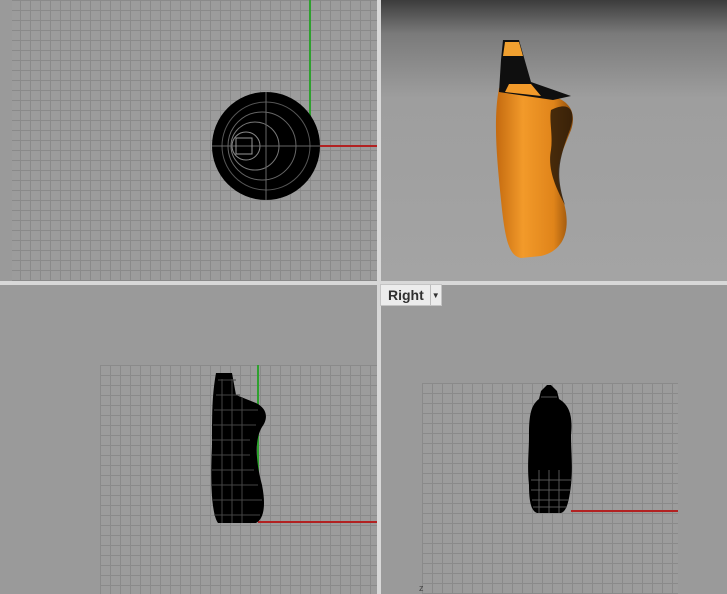 This screenshot has width=727, height=594. Describe the element at coordinates (435, 295) in the screenshot. I see `chevron-down-icon: ▼` at that location.